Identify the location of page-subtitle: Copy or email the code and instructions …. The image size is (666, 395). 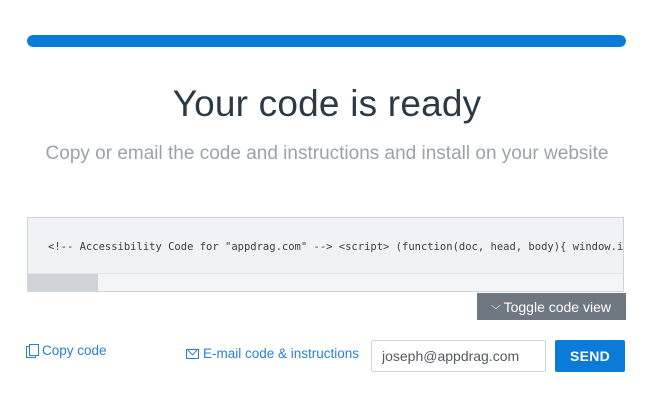
(327, 153).